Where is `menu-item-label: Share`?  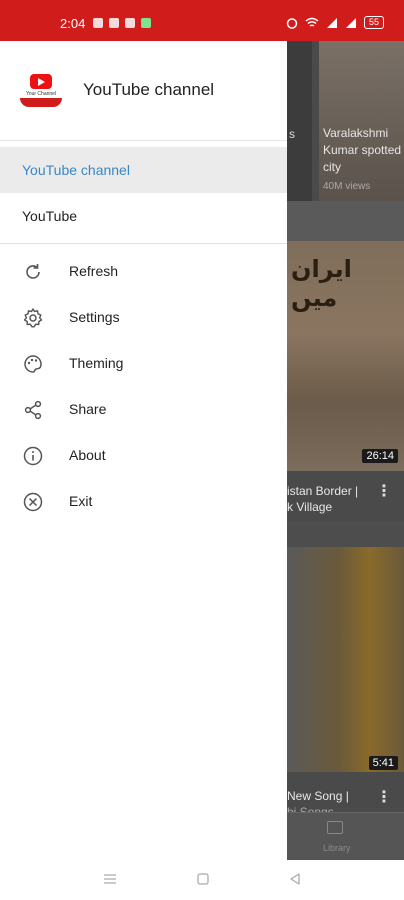 menu-item-label: Share is located at coordinates (88, 409).